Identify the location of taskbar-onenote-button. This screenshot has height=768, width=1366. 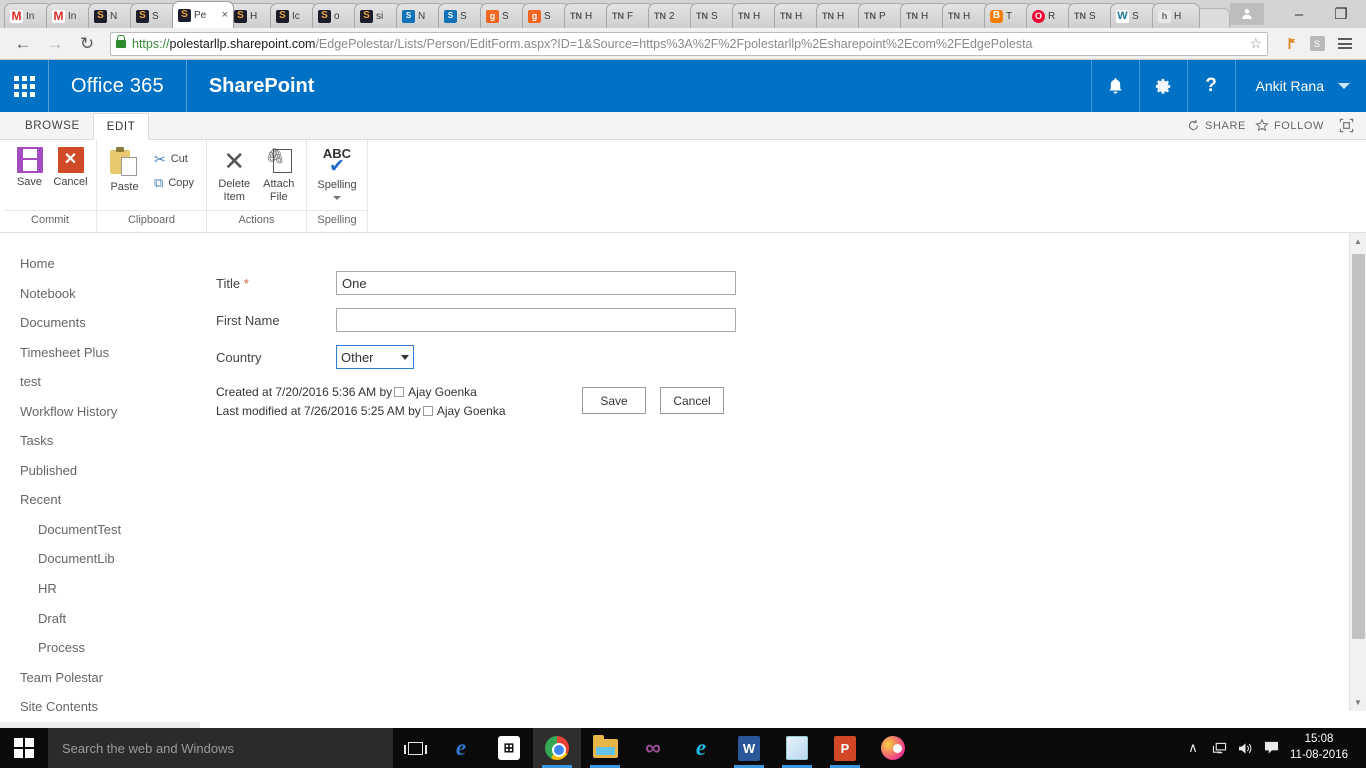
(797, 748).